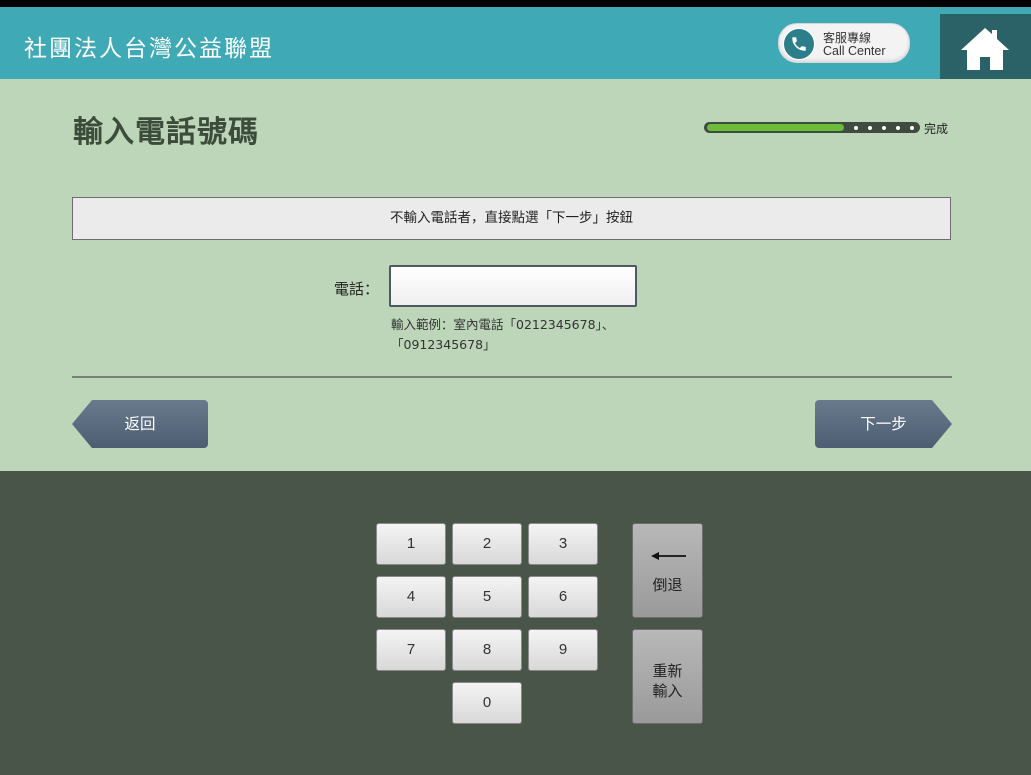  I want to click on keypad-key-3: 3, so click(563, 544).